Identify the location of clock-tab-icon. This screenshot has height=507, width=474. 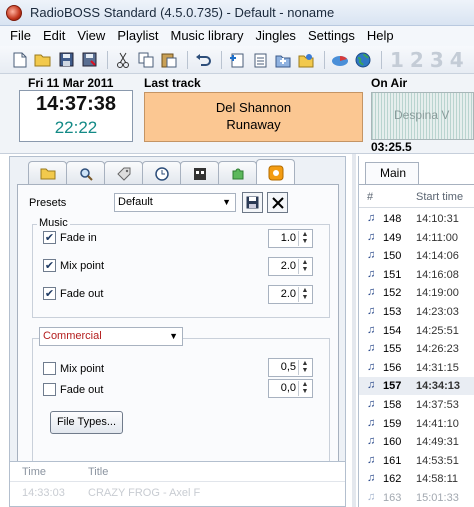
(161, 173).